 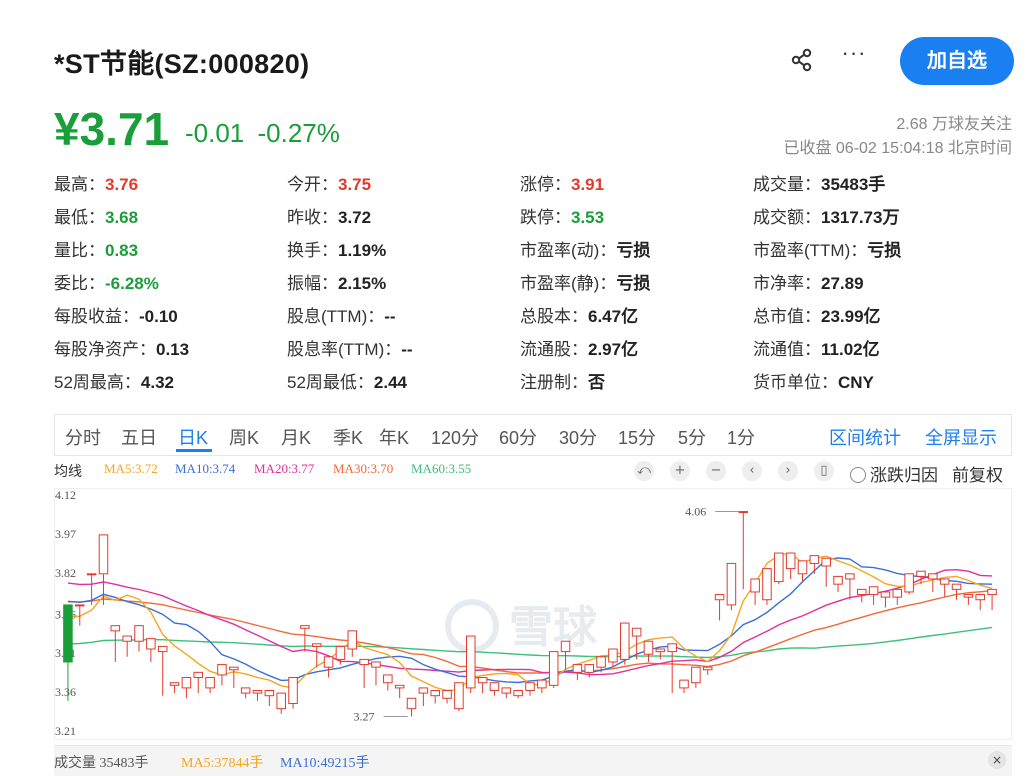 I want to click on tab-period: 1分, so click(x=741, y=437).